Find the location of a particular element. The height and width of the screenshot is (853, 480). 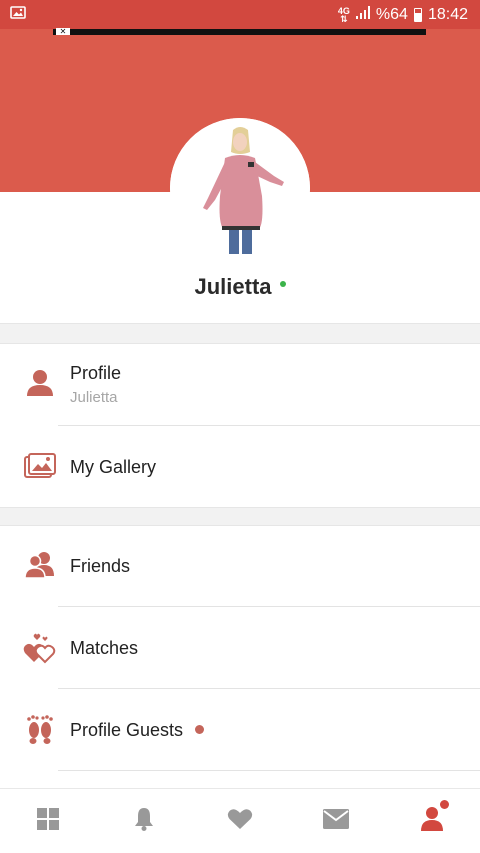

signal-icon is located at coordinates (362, 14).